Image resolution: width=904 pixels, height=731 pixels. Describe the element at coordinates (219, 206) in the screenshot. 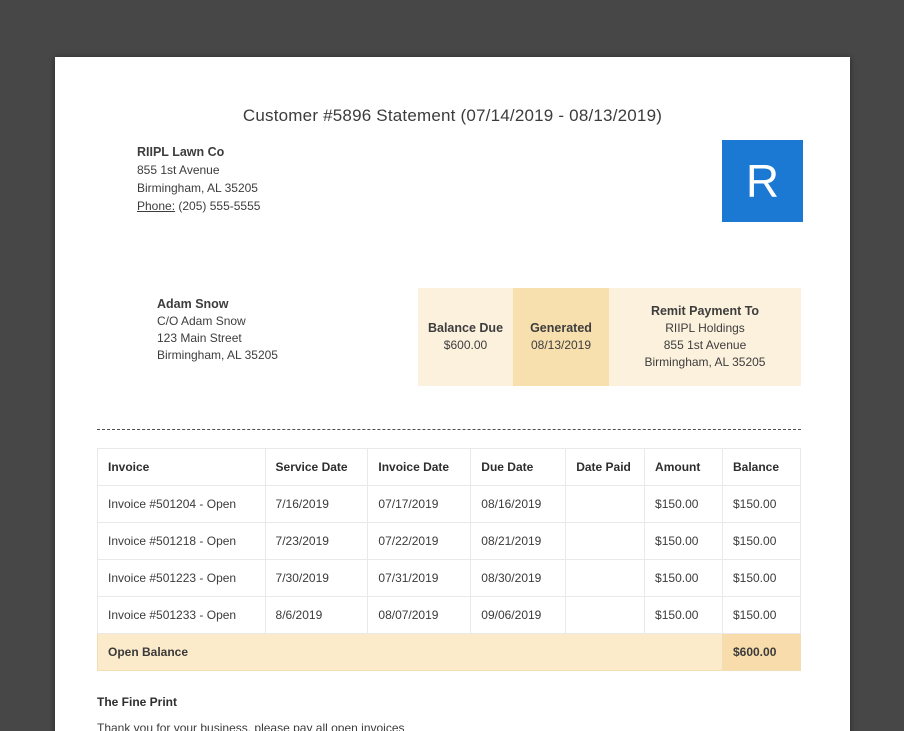

I see `phone-number: (205) 555-5555` at that location.